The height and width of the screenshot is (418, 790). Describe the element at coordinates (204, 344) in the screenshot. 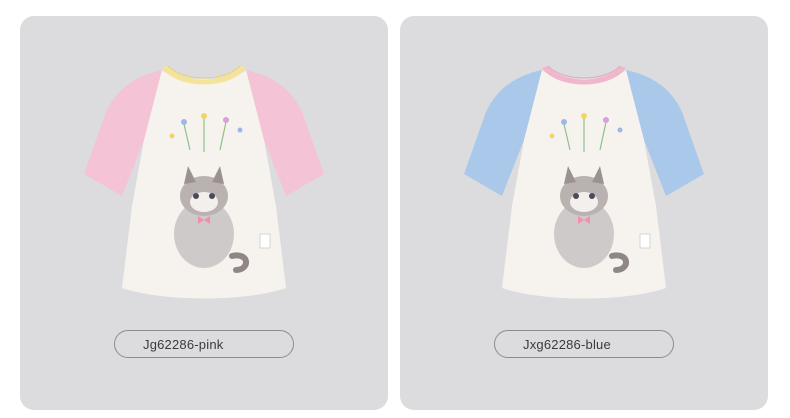

I see `product-label-pink: Jg62286-pink` at that location.